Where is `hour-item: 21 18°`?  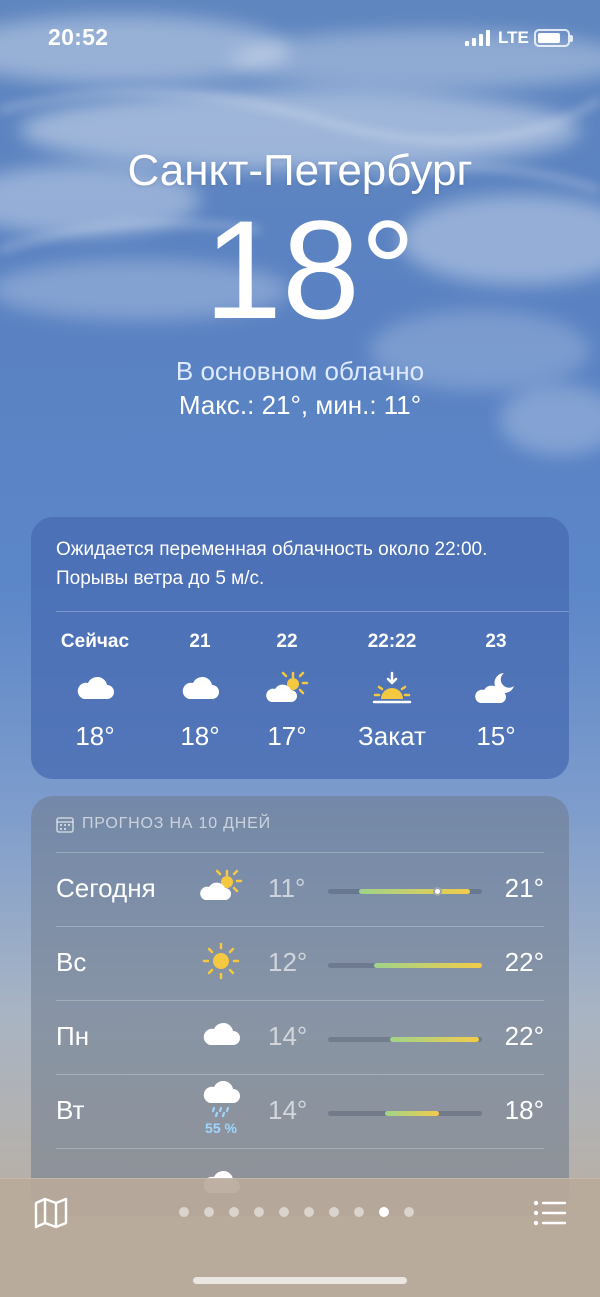 hour-item: 21 18° is located at coordinates (200, 691).